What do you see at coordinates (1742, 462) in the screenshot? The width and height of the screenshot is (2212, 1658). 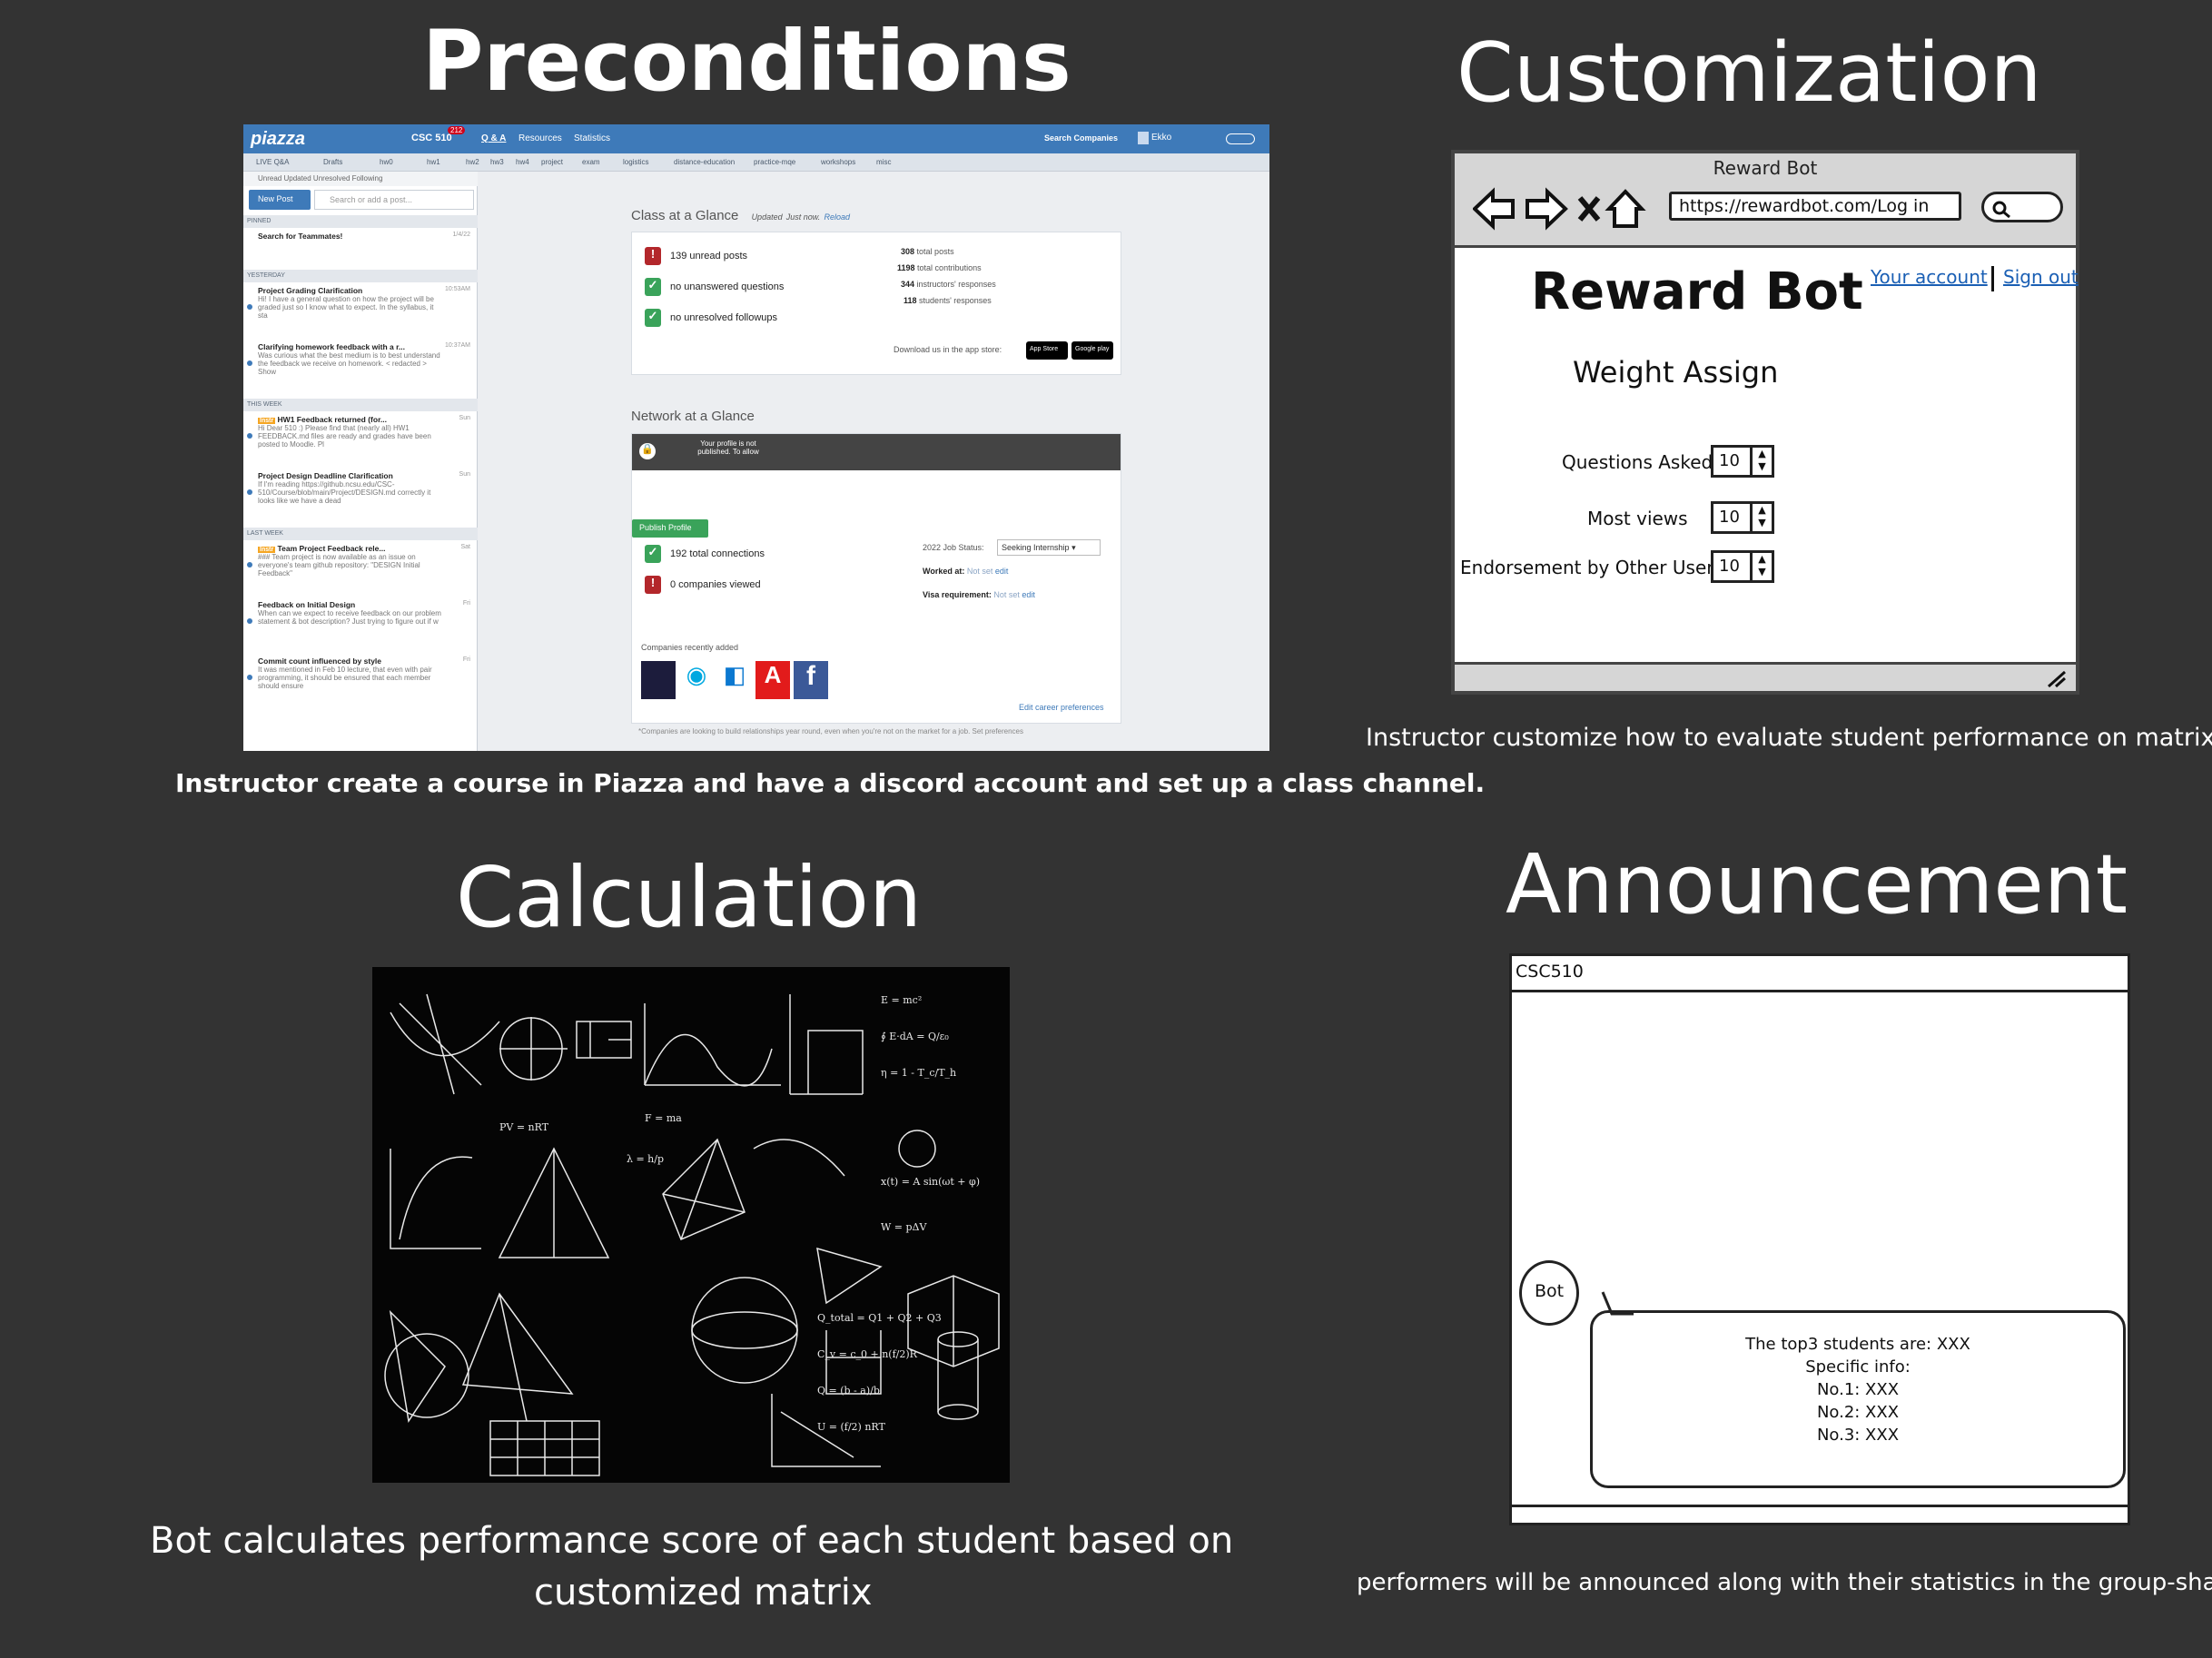 I see `questions-asked-stepper: 10 ▲ ▼` at bounding box center [1742, 462].